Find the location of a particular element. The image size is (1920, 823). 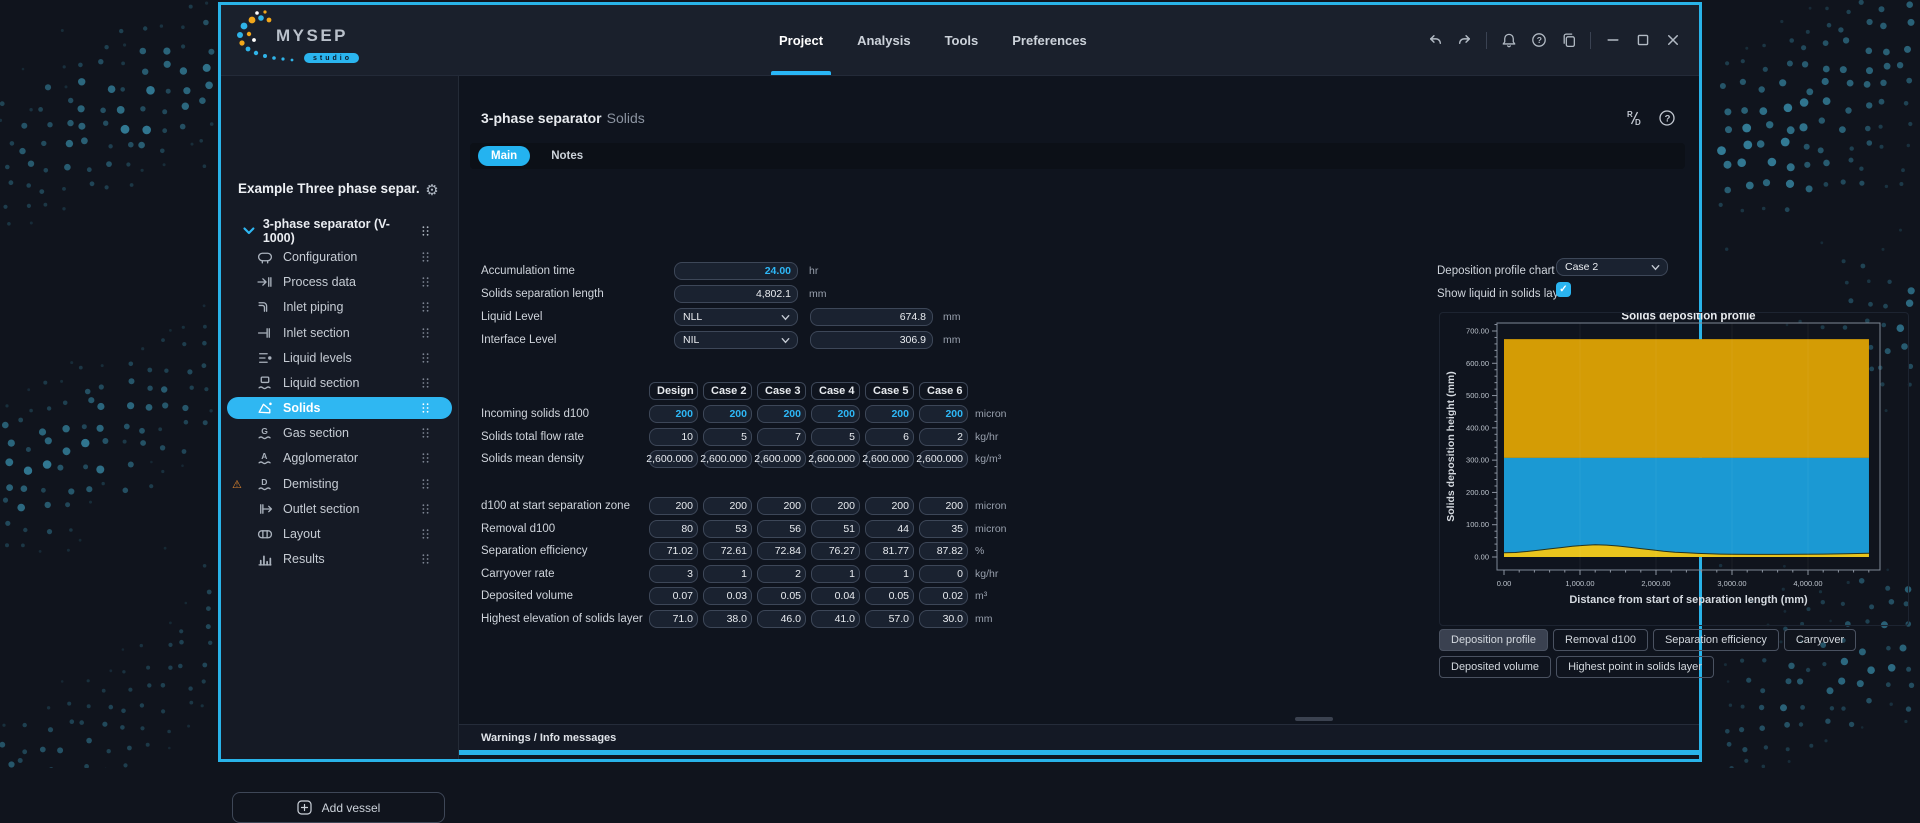

table-cell-input: 30.0 is located at coordinates (943, 619).